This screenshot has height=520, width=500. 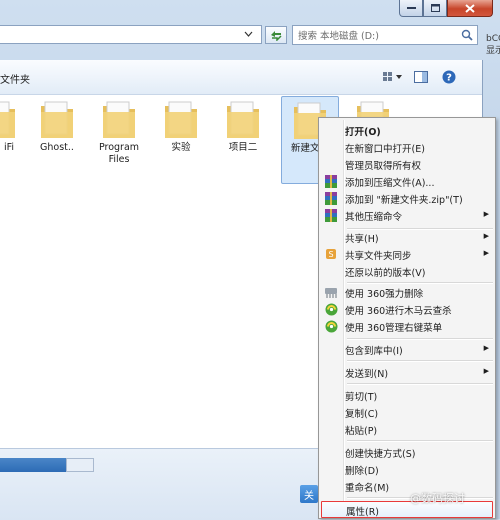 I want to click on dialog-button-fragment: 关, so click(x=309, y=494).